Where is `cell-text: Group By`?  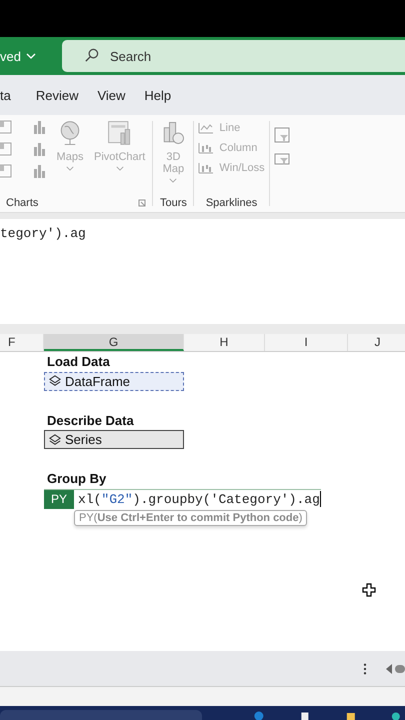 cell-text: Group By is located at coordinates (77, 479).